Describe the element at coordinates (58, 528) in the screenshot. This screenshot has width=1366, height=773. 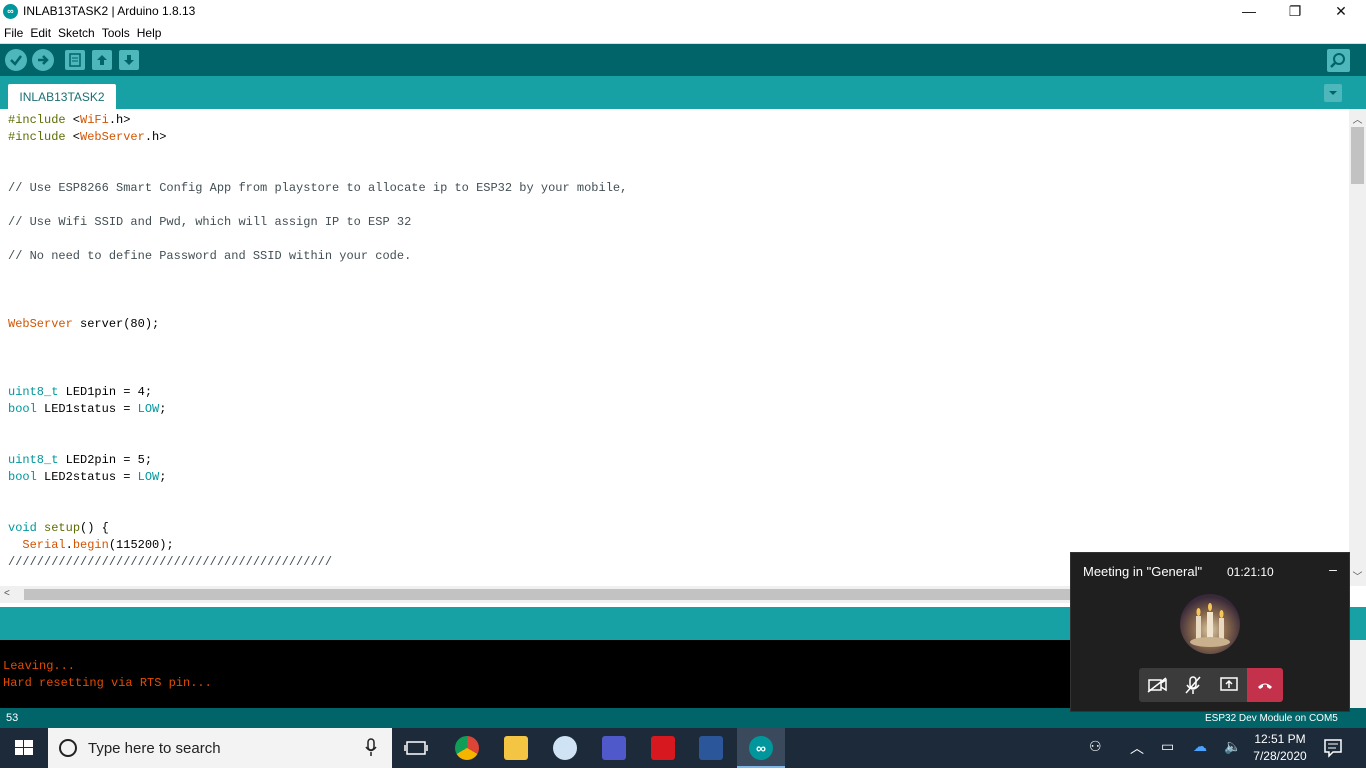
I see `code-line: void setup() {` at that location.